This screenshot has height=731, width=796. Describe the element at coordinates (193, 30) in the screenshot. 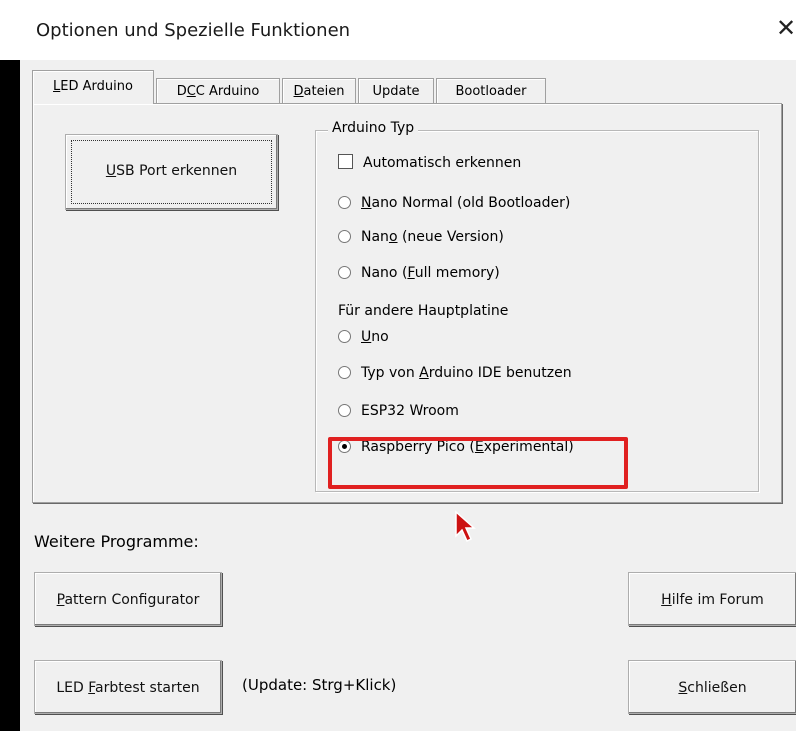

I see `window-title: Optionen und Spezielle Funktionen` at that location.